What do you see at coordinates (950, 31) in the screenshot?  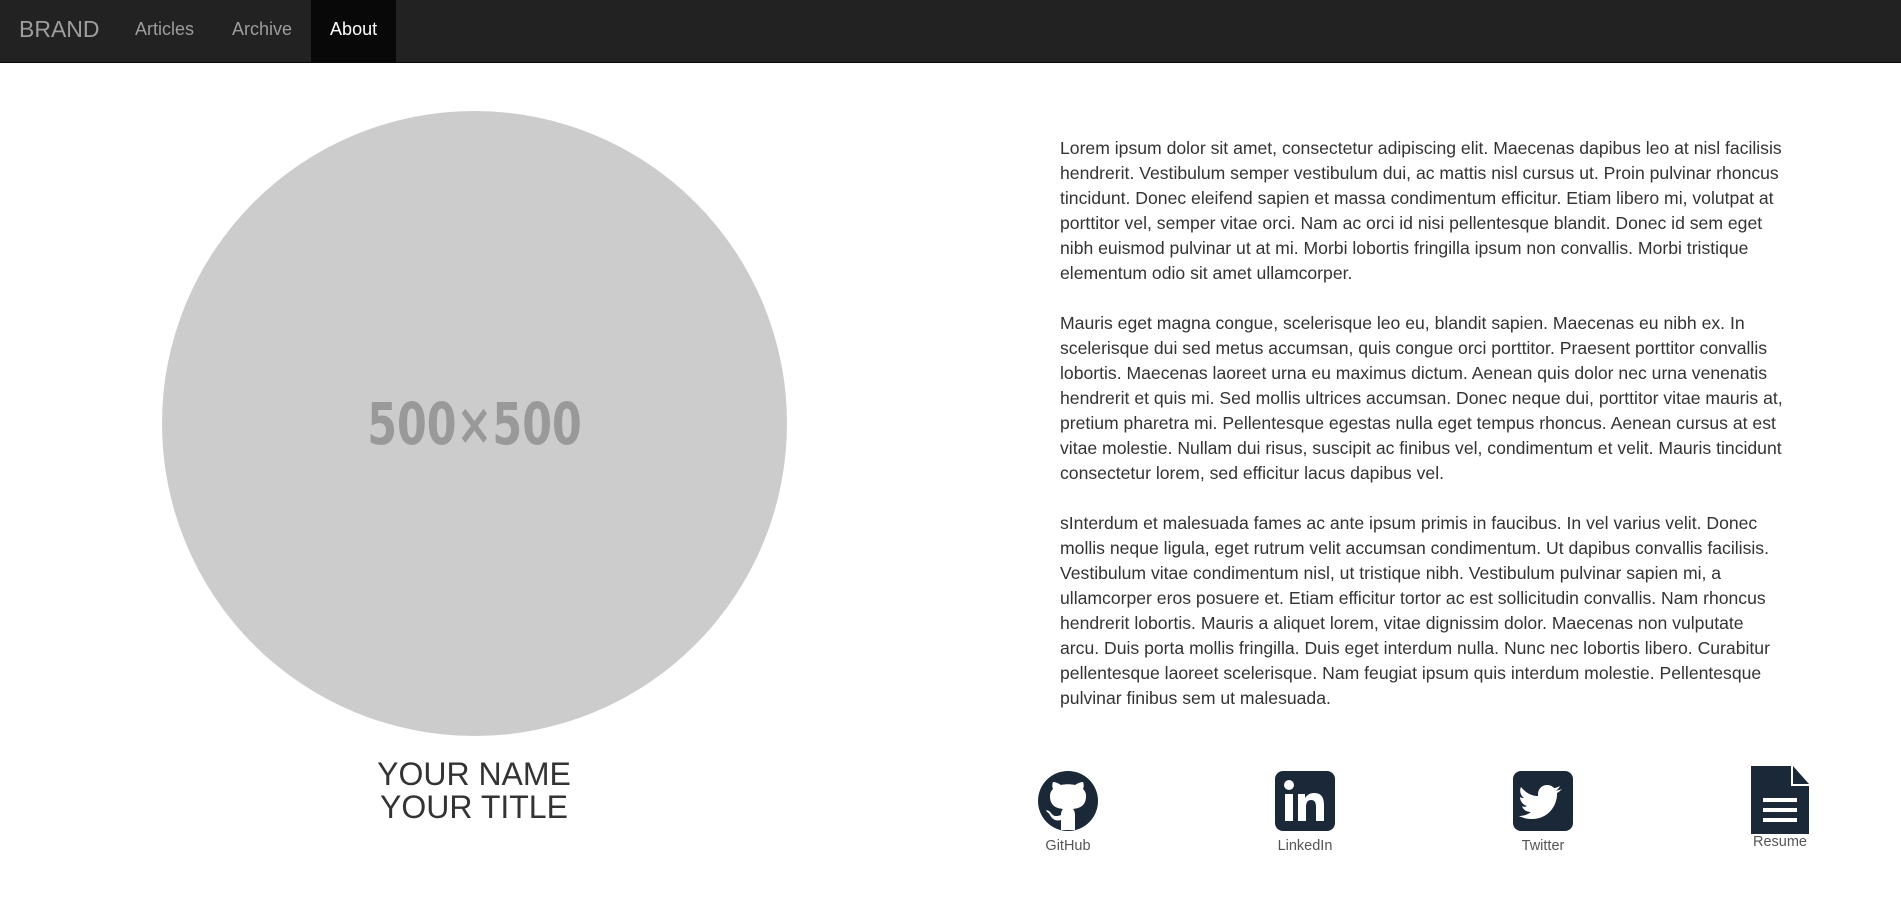 I see `navbar: BRAND Articles Archive About` at bounding box center [950, 31].